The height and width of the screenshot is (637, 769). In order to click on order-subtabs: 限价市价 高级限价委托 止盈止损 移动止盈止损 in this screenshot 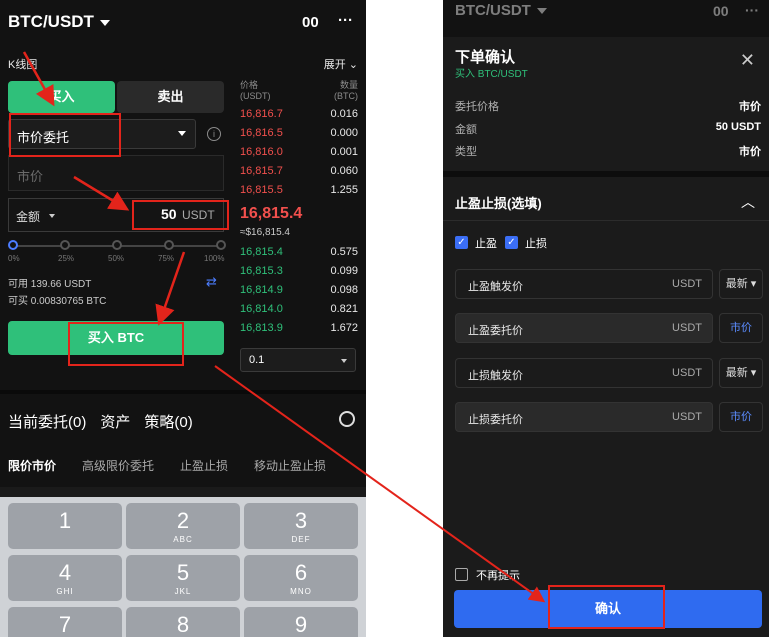, I will do `click(180, 465)`.